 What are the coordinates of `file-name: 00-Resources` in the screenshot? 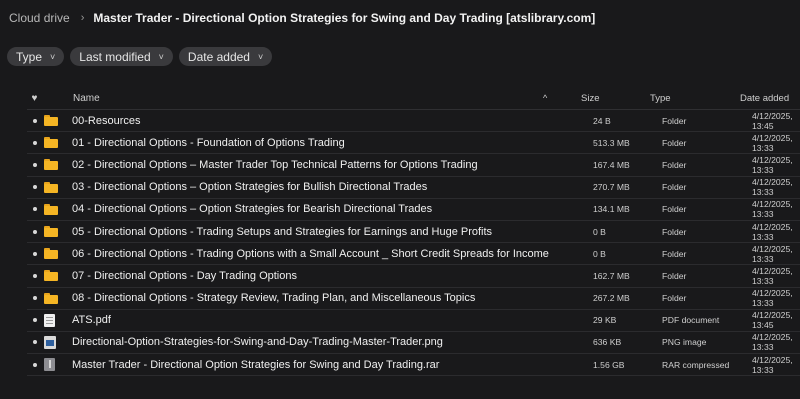 It's located at (313, 121).